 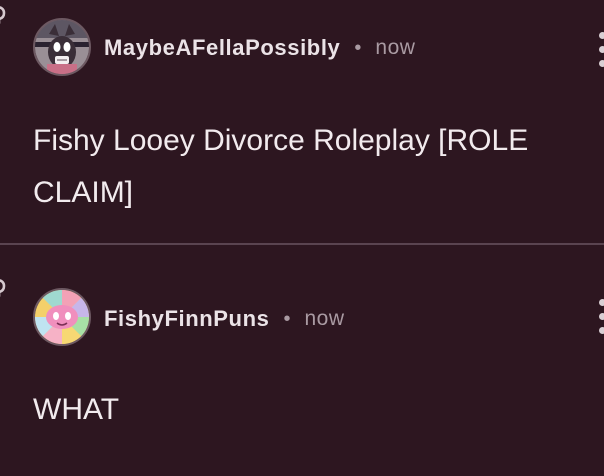 I want to click on username: MaybeAFellaPossibly, so click(x=222, y=48).